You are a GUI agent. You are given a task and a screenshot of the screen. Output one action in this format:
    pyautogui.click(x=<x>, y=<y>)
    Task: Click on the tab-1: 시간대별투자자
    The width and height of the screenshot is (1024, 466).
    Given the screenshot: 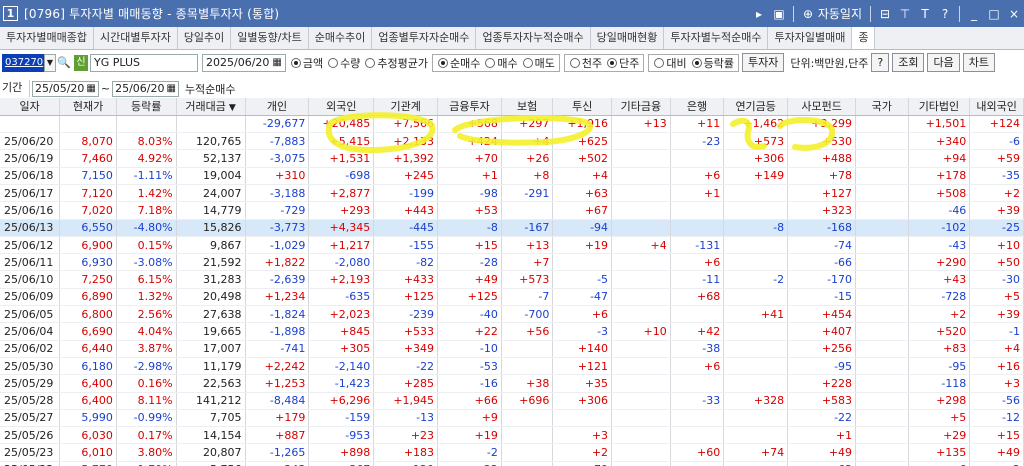 What is the action you would take?
    pyautogui.click(x=136, y=38)
    